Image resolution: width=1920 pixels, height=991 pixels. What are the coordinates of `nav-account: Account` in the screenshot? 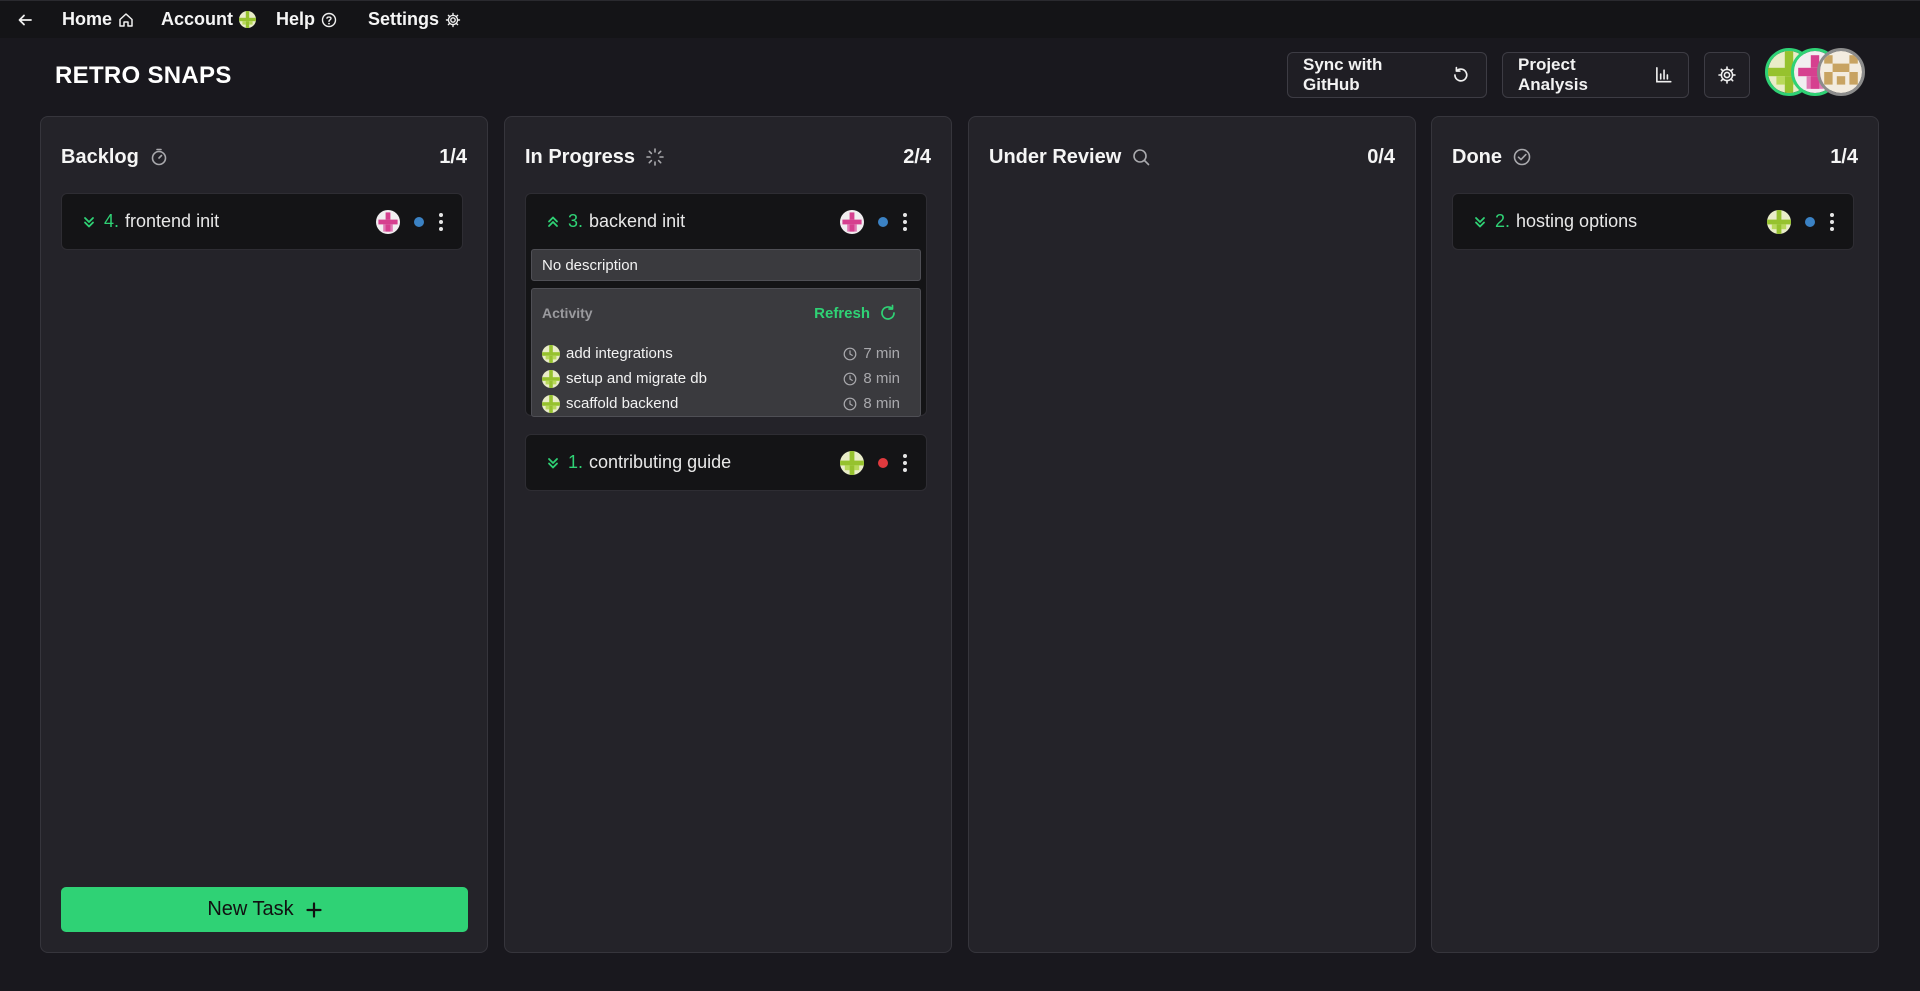 It's located at (208, 19).